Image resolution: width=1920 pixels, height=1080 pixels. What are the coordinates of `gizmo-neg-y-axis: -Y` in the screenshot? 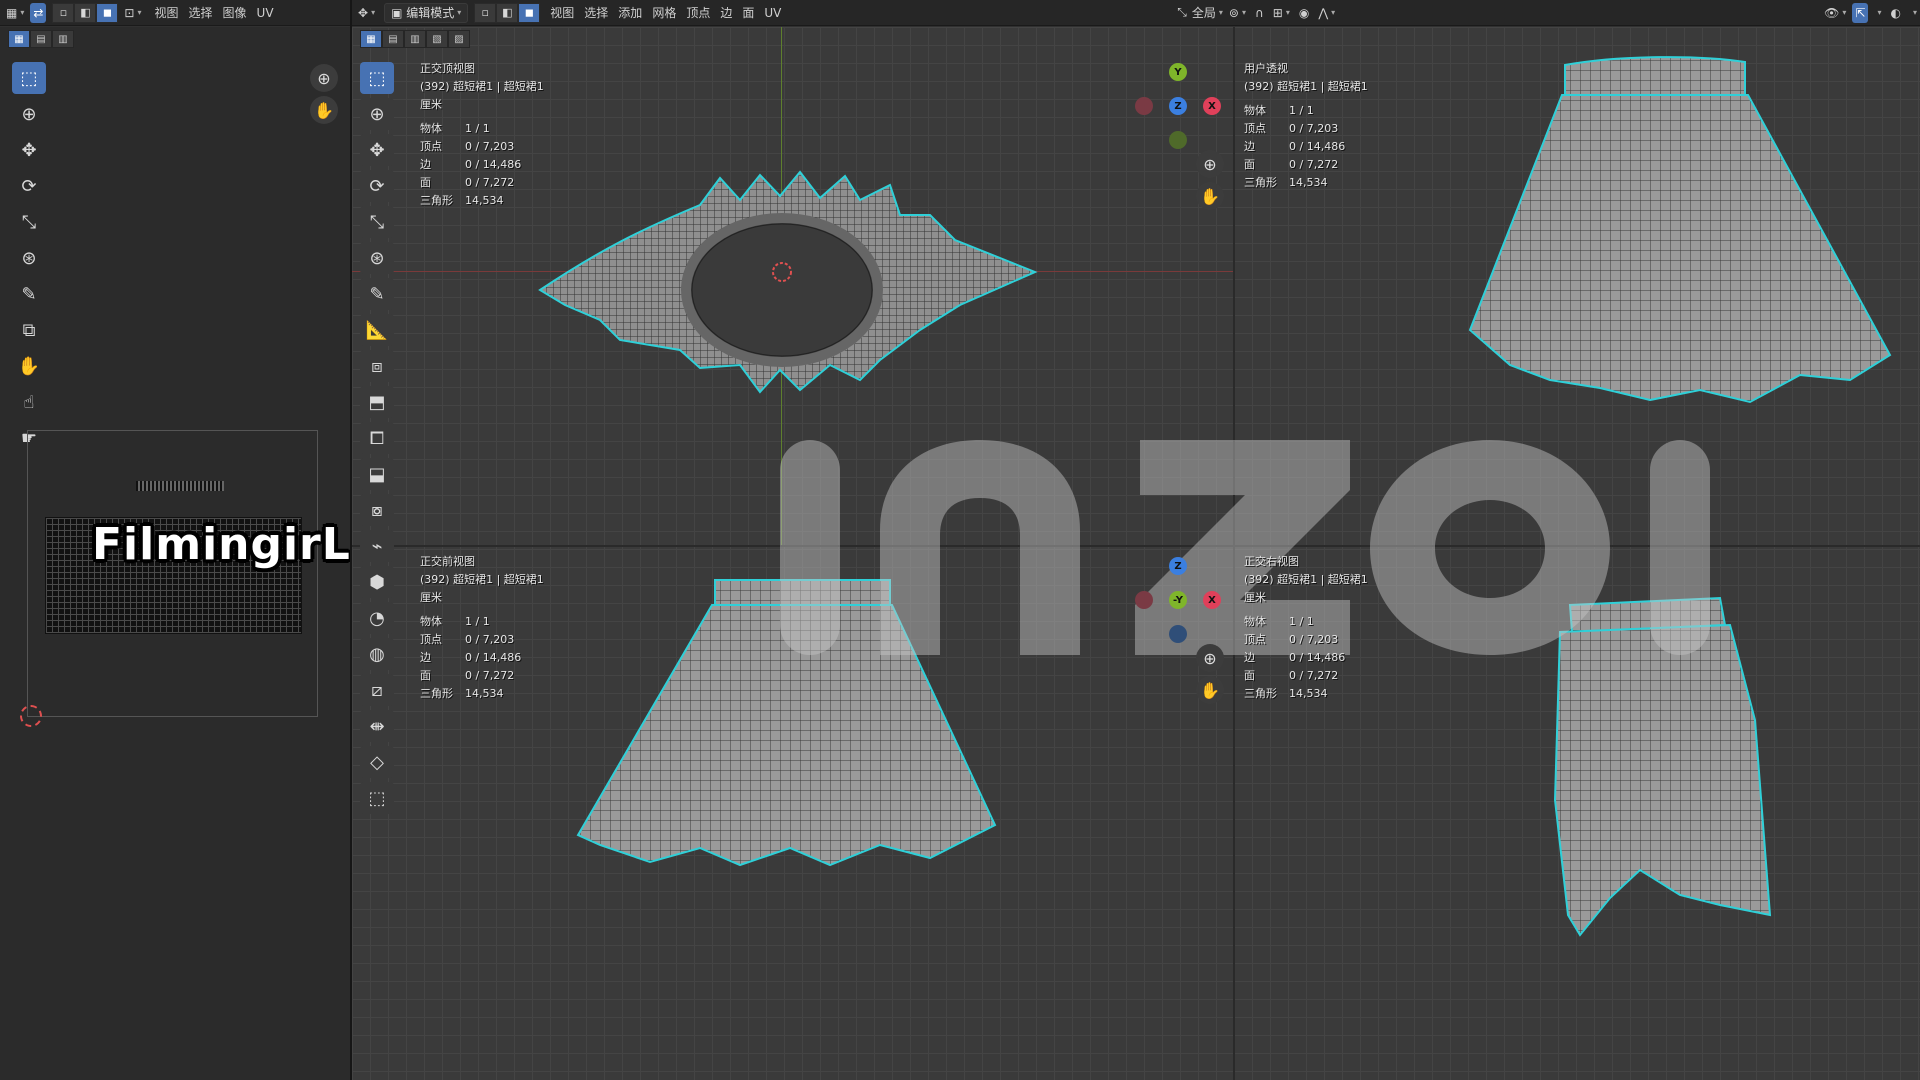 It's located at (1178, 600).